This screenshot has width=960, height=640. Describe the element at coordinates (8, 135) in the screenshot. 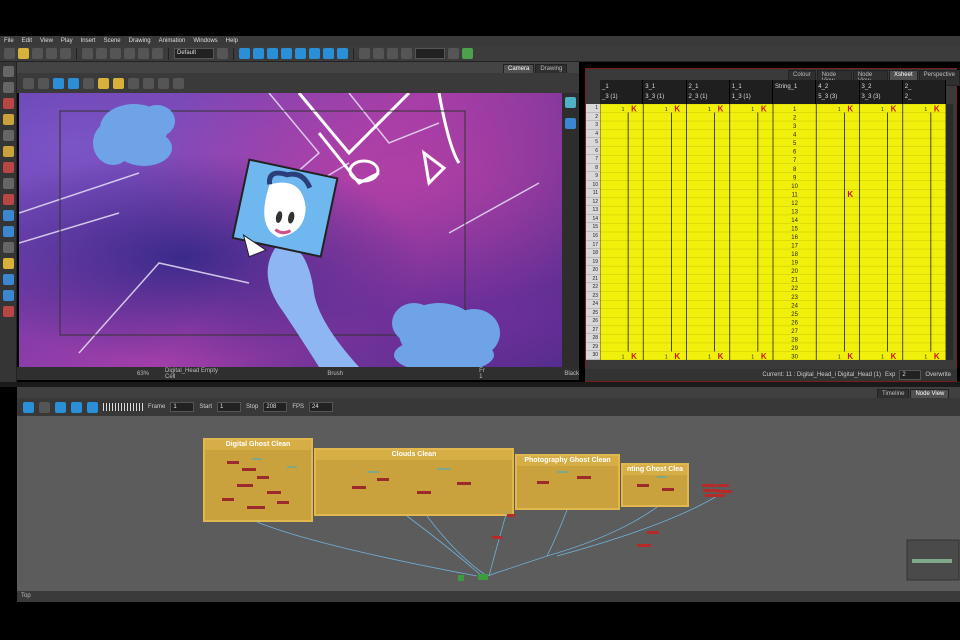

I see `text-tool-icon` at that location.